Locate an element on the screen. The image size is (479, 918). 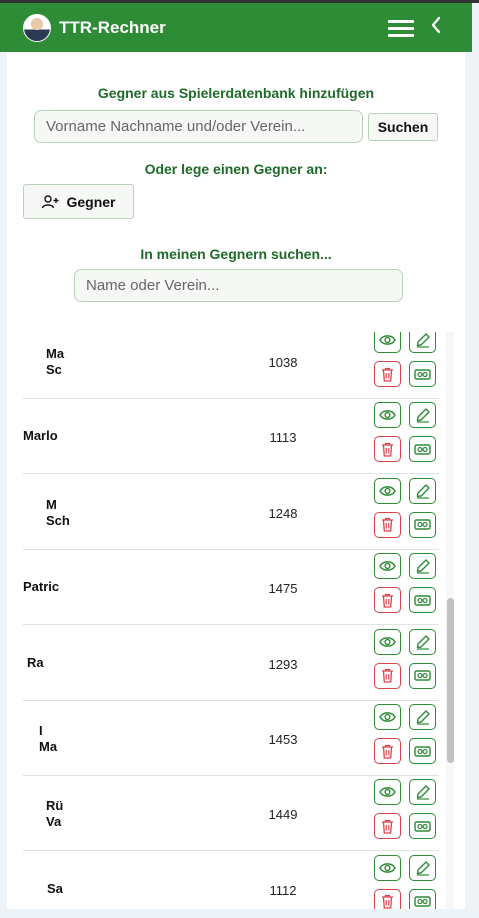
opponent-name-line1: Ra is located at coordinates (35, 662).